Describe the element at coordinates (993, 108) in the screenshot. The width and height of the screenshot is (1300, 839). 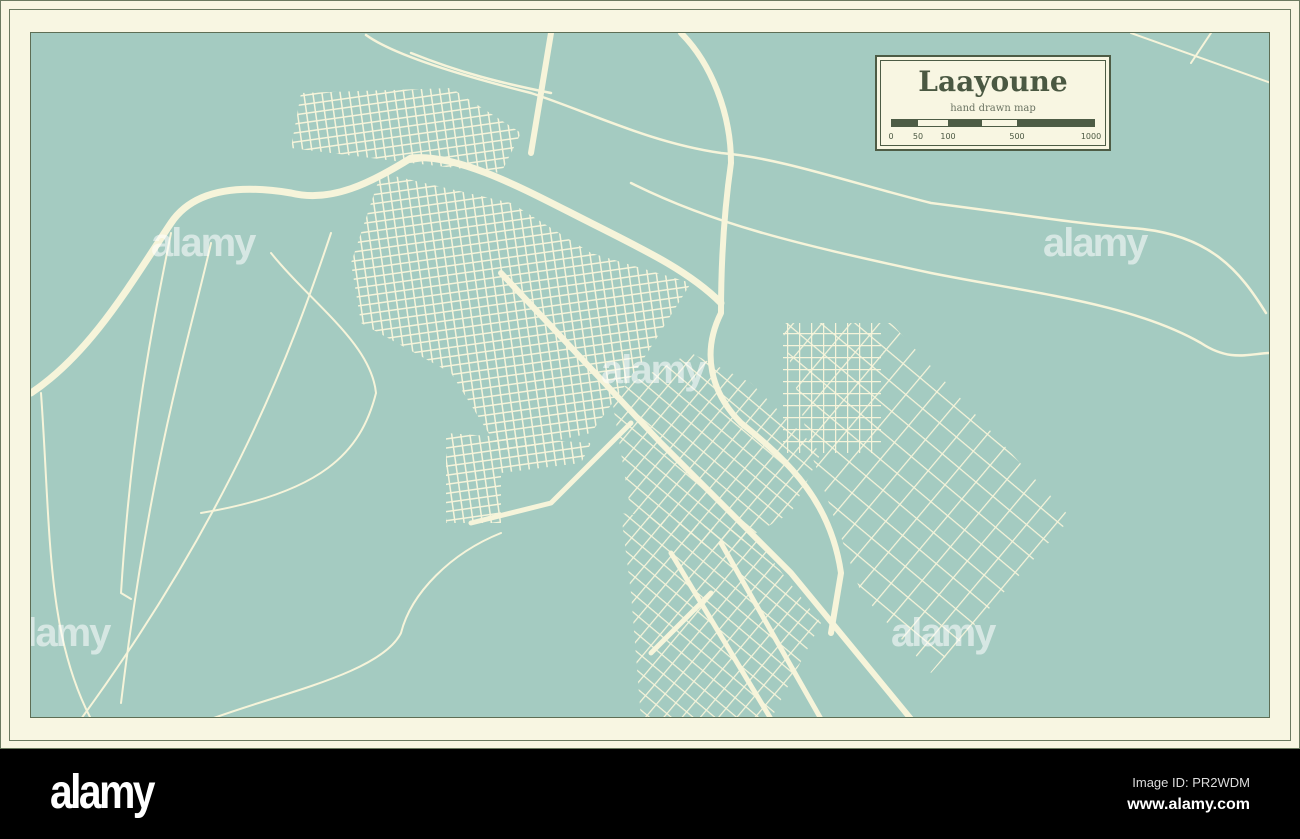
I see `map-subtitle: hand drawn map` at that location.